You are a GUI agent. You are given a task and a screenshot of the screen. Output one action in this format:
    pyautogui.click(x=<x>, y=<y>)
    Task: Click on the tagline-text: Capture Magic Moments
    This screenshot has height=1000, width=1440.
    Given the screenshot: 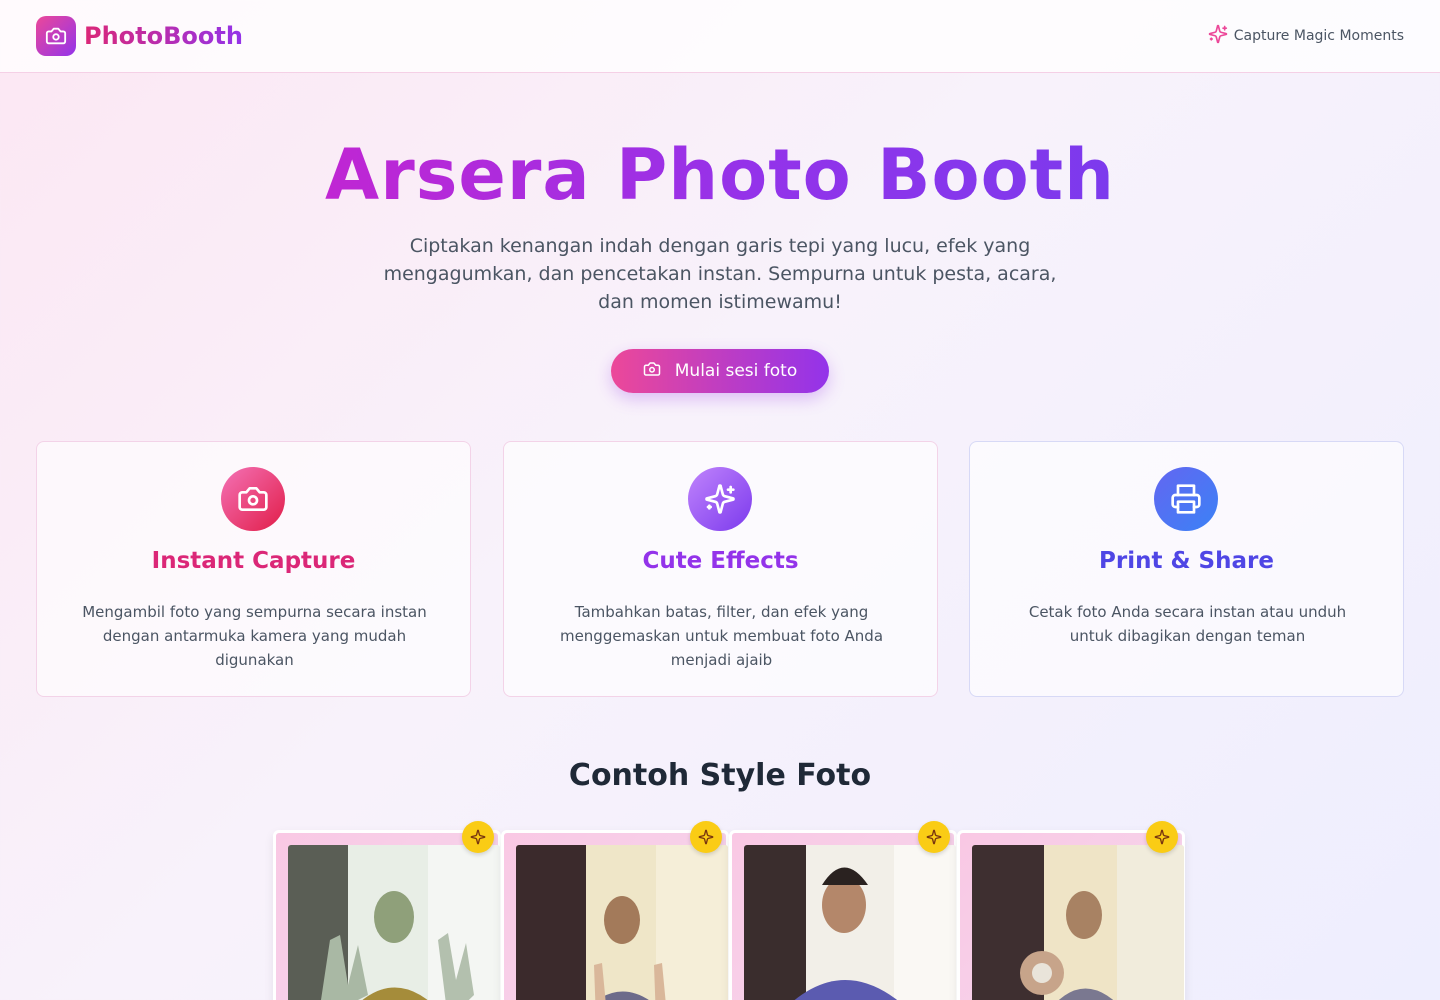 What is the action you would take?
    pyautogui.click(x=1318, y=36)
    